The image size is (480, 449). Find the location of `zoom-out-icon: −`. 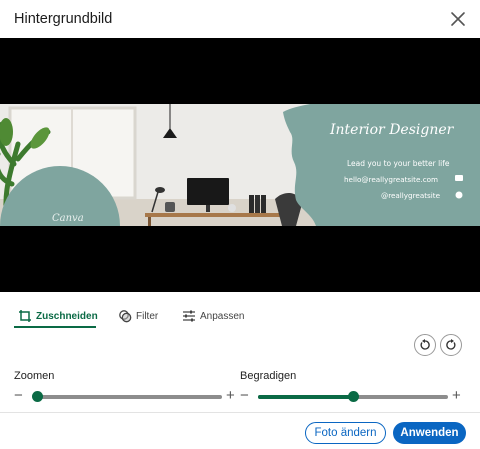

zoom-out-icon: − is located at coordinates (20, 395).